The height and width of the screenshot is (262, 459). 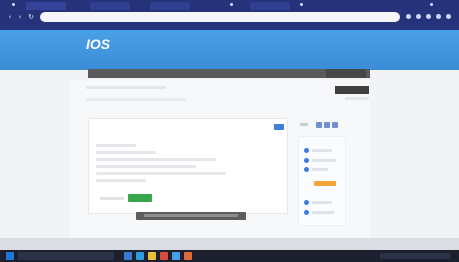 I want to click on question-badge, so click(x=279, y=127).